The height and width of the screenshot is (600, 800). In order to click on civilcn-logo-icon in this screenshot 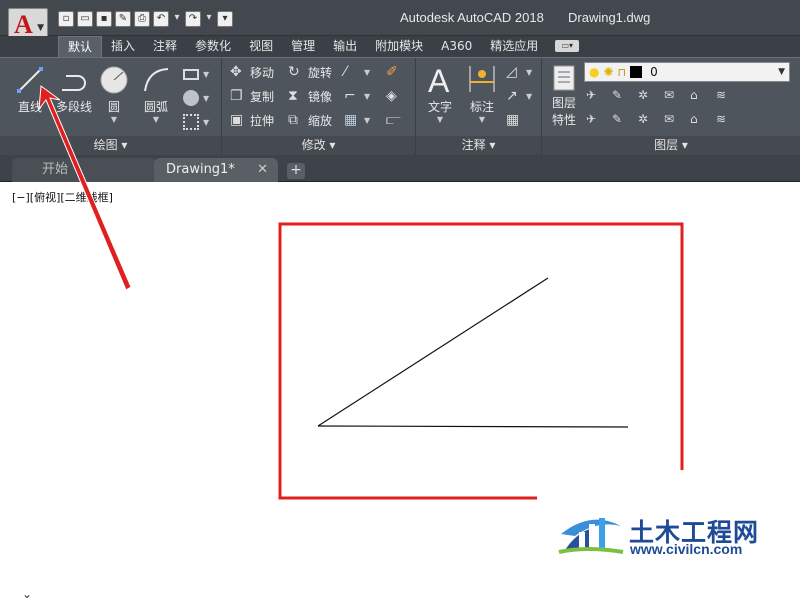, I will do `click(591, 536)`.